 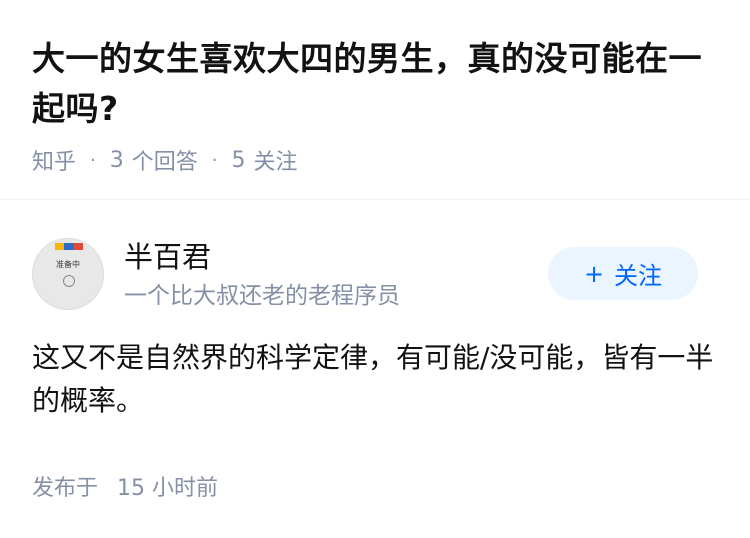 What do you see at coordinates (594, 273) in the screenshot?
I see `plus-icon: +` at bounding box center [594, 273].